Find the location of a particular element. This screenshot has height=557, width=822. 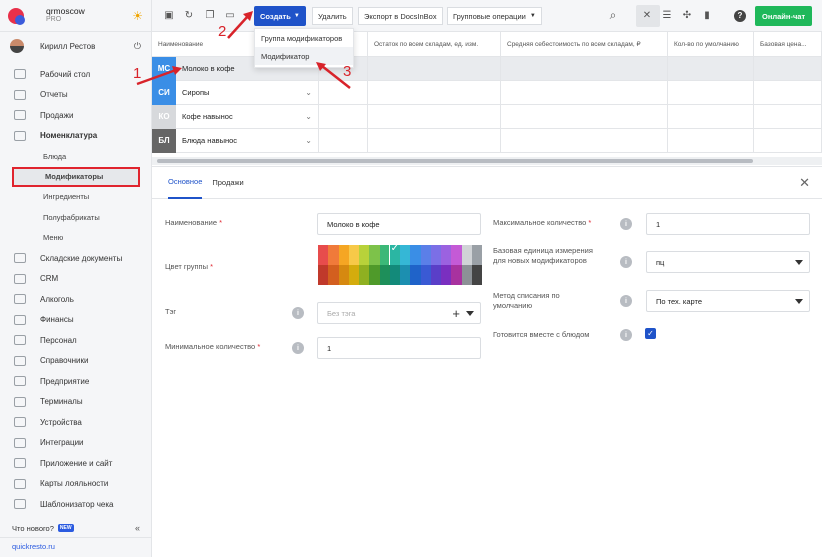

trash-icon: ▮ is located at coordinates (707, 16).